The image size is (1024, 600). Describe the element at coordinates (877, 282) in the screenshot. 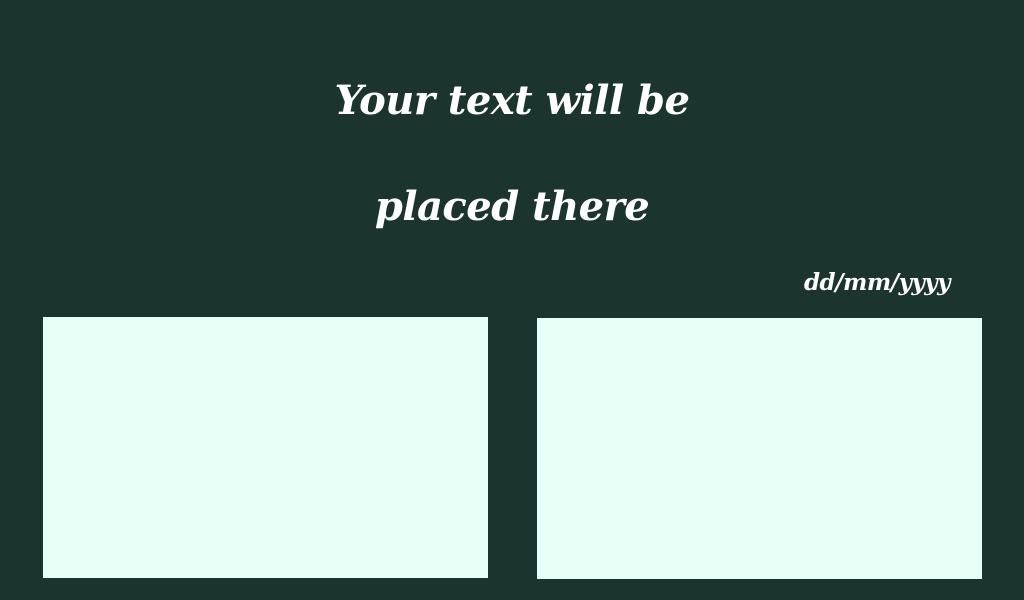

I see `date-placeholder: dd/mm/yyyy` at that location.